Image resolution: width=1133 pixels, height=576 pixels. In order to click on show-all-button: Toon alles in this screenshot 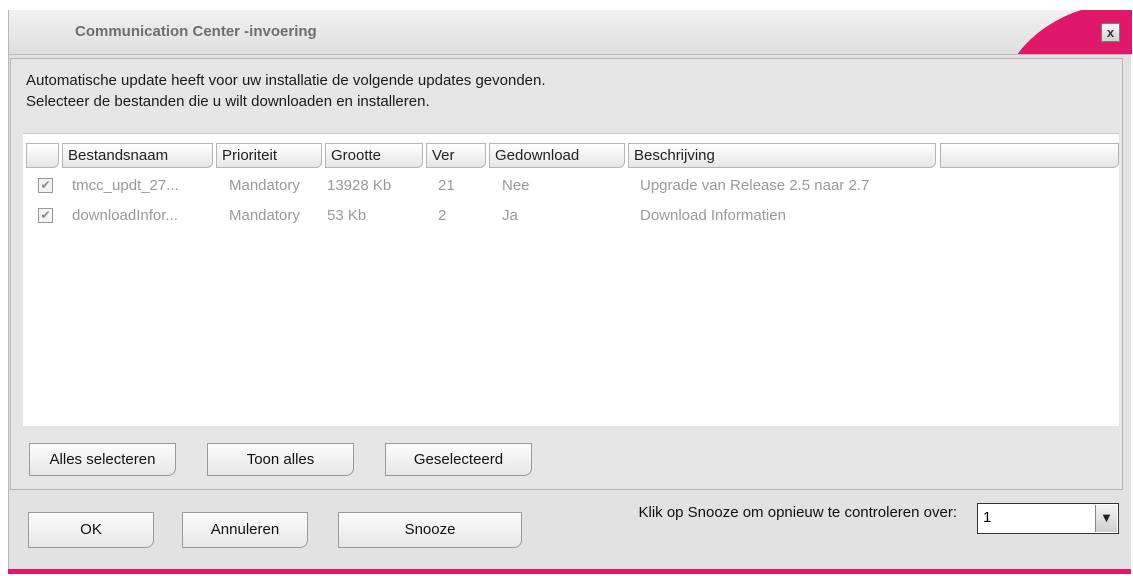, I will do `click(280, 459)`.